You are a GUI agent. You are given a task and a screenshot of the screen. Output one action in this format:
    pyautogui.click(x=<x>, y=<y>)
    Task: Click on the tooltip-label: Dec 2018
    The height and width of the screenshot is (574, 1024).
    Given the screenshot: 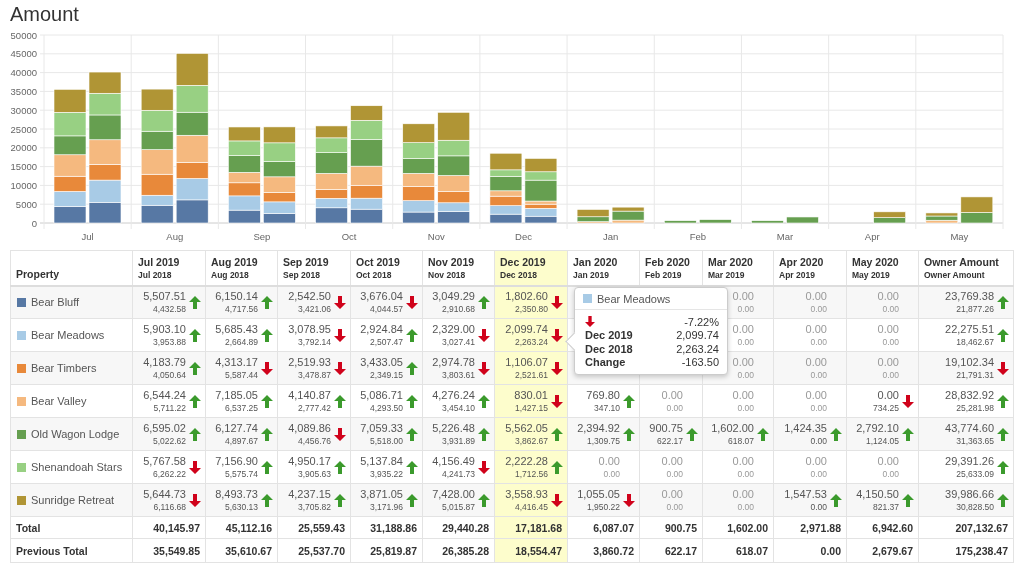 What is the action you would take?
    pyautogui.click(x=609, y=348)
    